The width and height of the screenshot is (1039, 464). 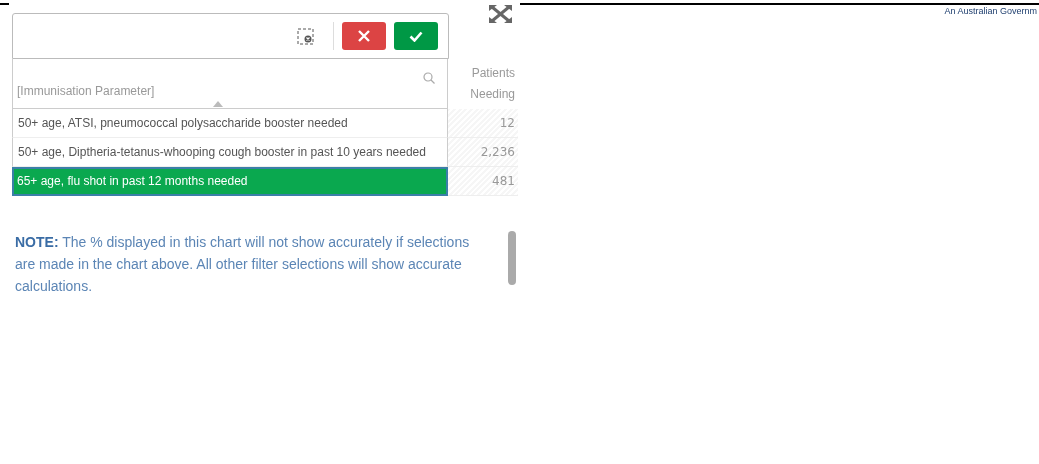 I want to click on list-item: 50+ age, Diptheria-tetanus-whooping cough booster in past 10 years needed, so click(x=230, y=152).